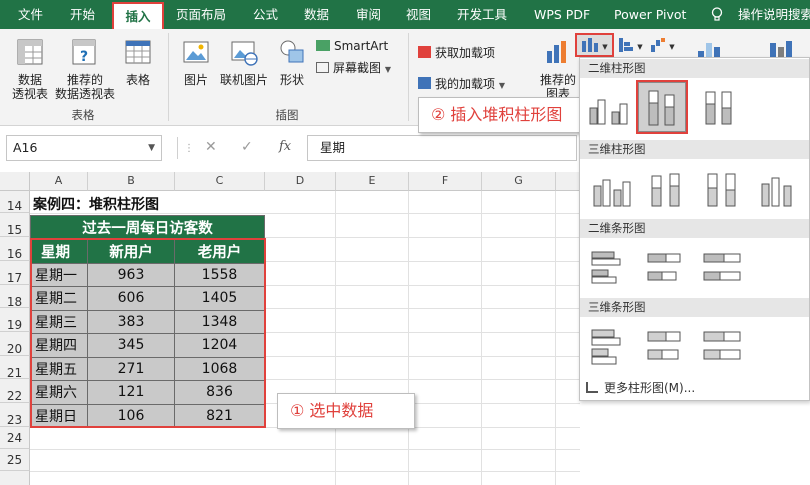 The image size is (810, 485). I want to click on picture-label: 图片, so click(195, 80).